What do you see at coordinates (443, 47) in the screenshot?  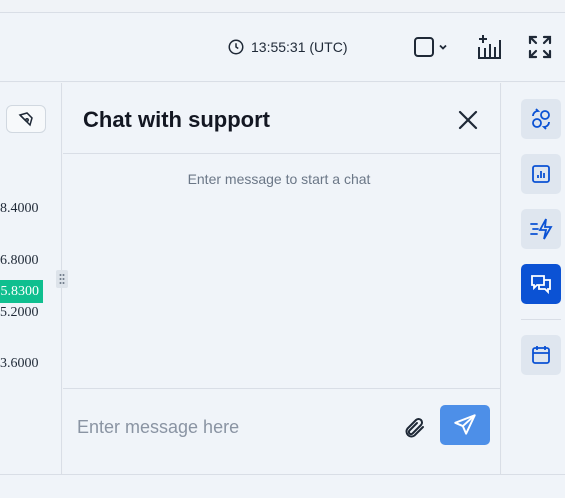 I see `chevron-down-icon` at bounding box center [443, 47].